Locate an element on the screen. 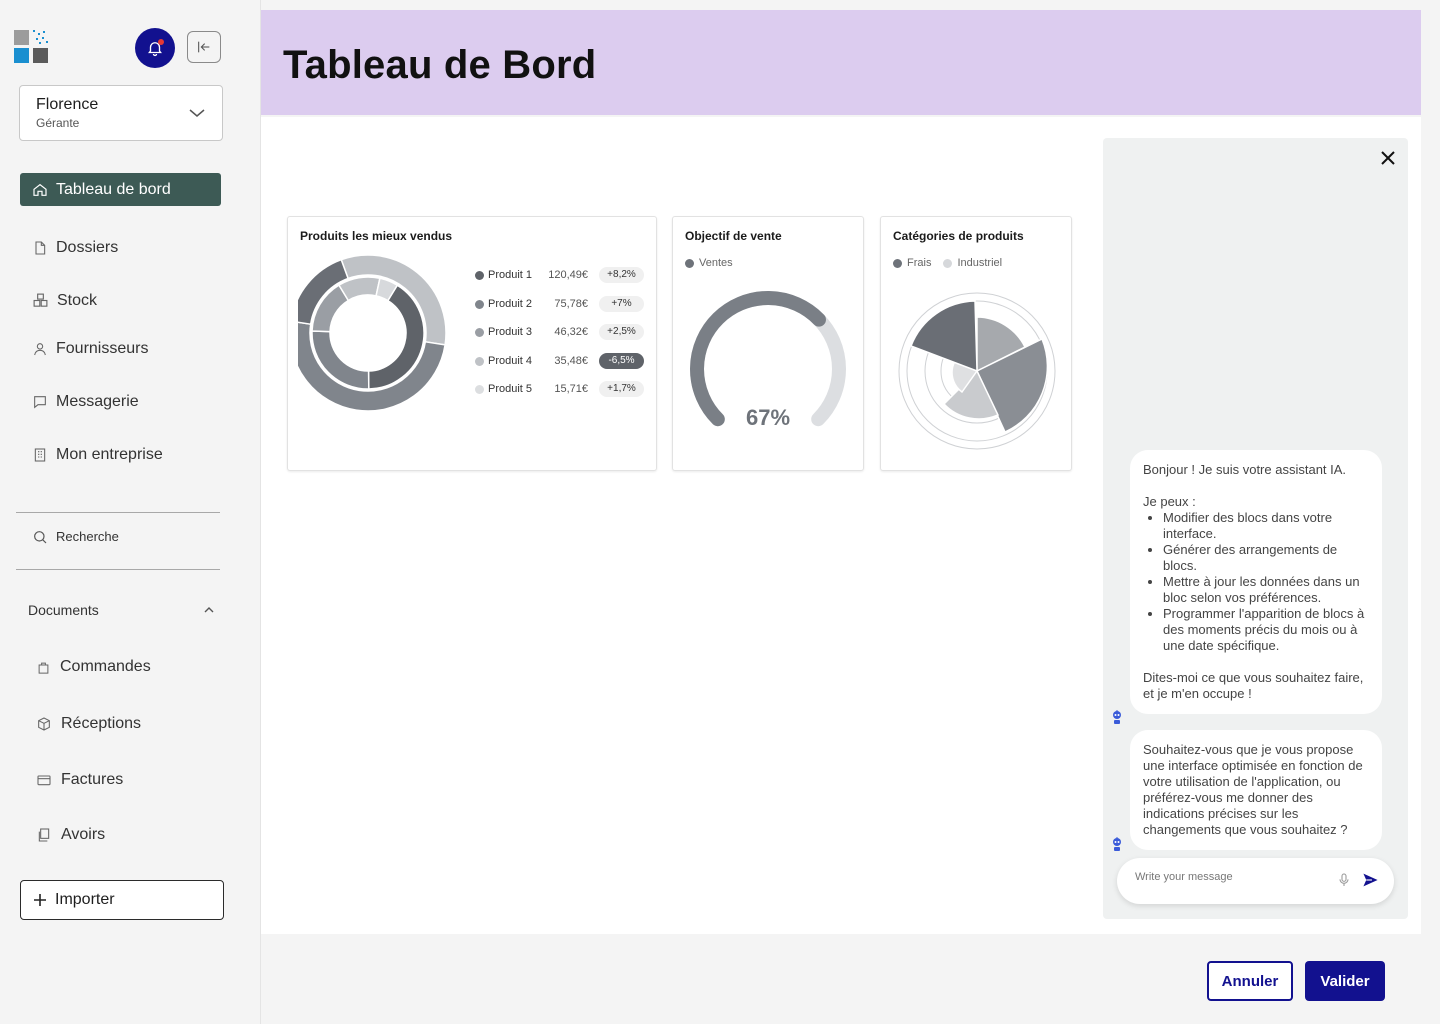 Image resolution: width=1440 pixels, height=1024 pixels. nav-item-label: Messagerie is located at coordinates (97, 401).